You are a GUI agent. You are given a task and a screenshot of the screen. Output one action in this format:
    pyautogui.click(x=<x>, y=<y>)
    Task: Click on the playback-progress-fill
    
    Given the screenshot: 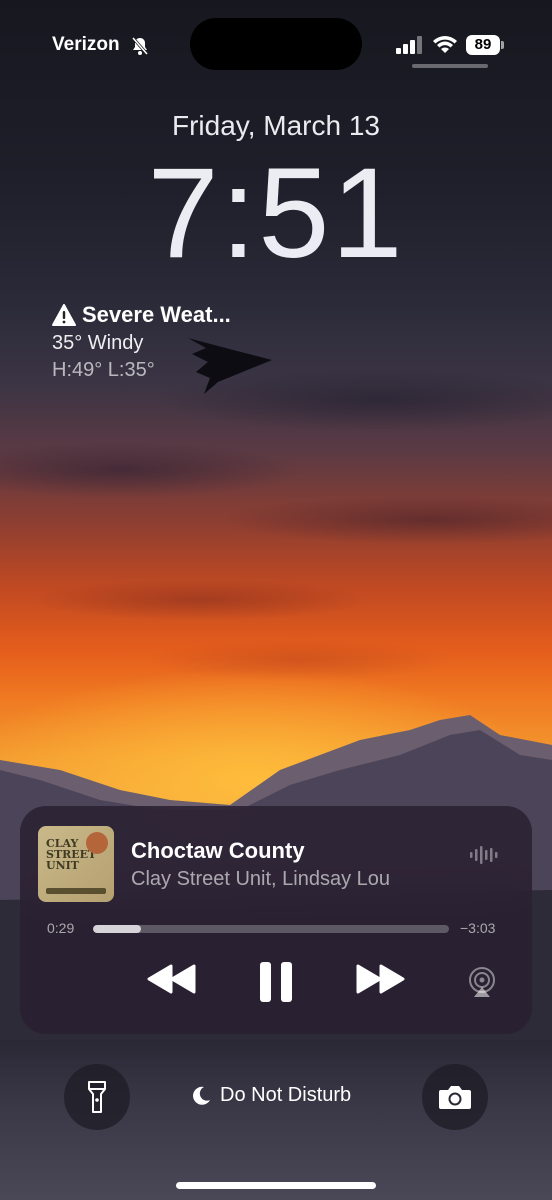 What is the action you would take?
    pyautogui.click(x=117, y=929)
    